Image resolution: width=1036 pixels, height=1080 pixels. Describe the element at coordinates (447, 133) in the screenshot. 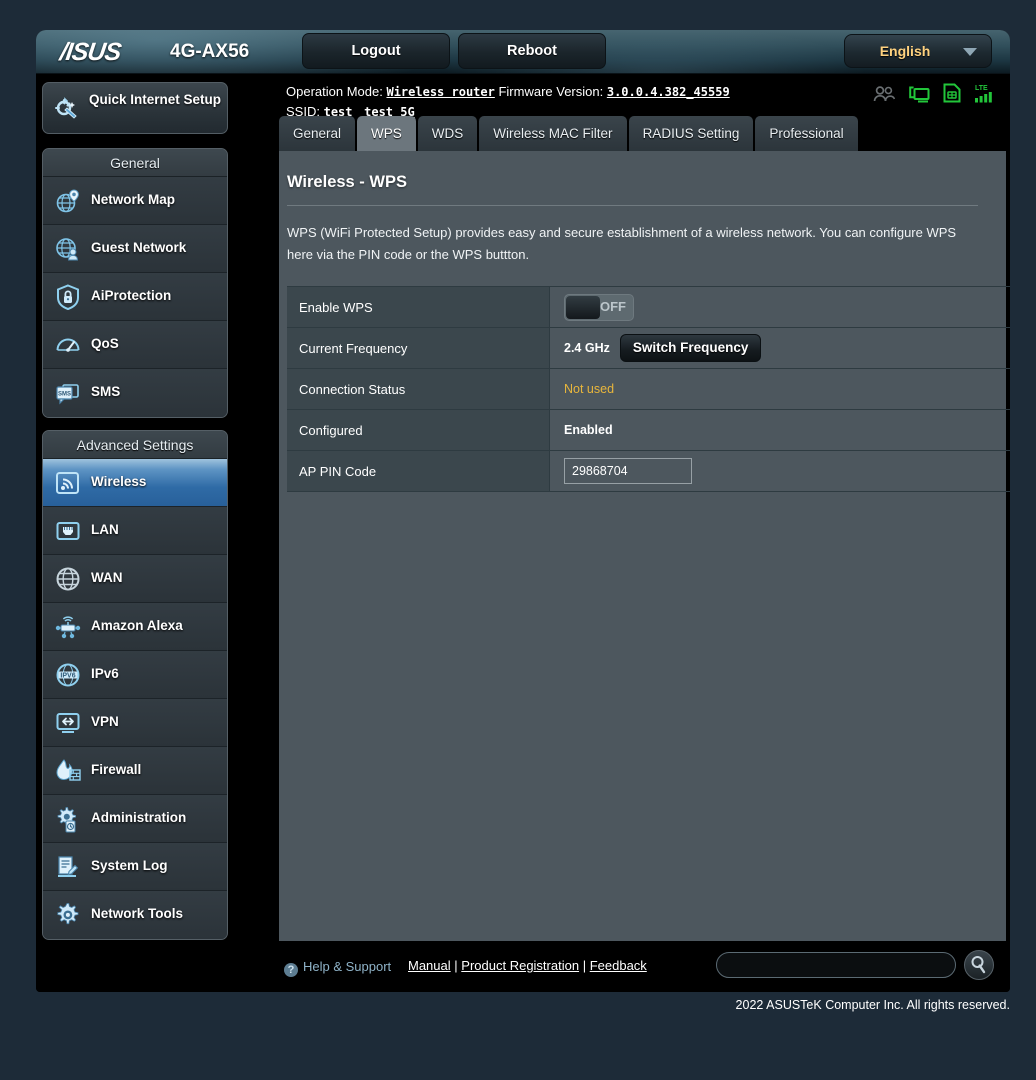

I see `tab-wds: WDS` at that location.